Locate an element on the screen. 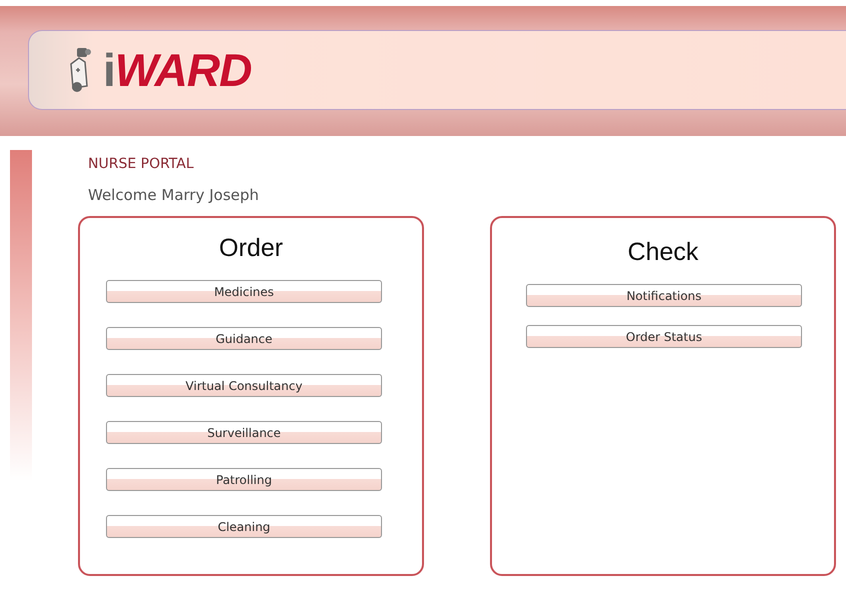  menu-button: Order Status is located at coordinates (664, 336).